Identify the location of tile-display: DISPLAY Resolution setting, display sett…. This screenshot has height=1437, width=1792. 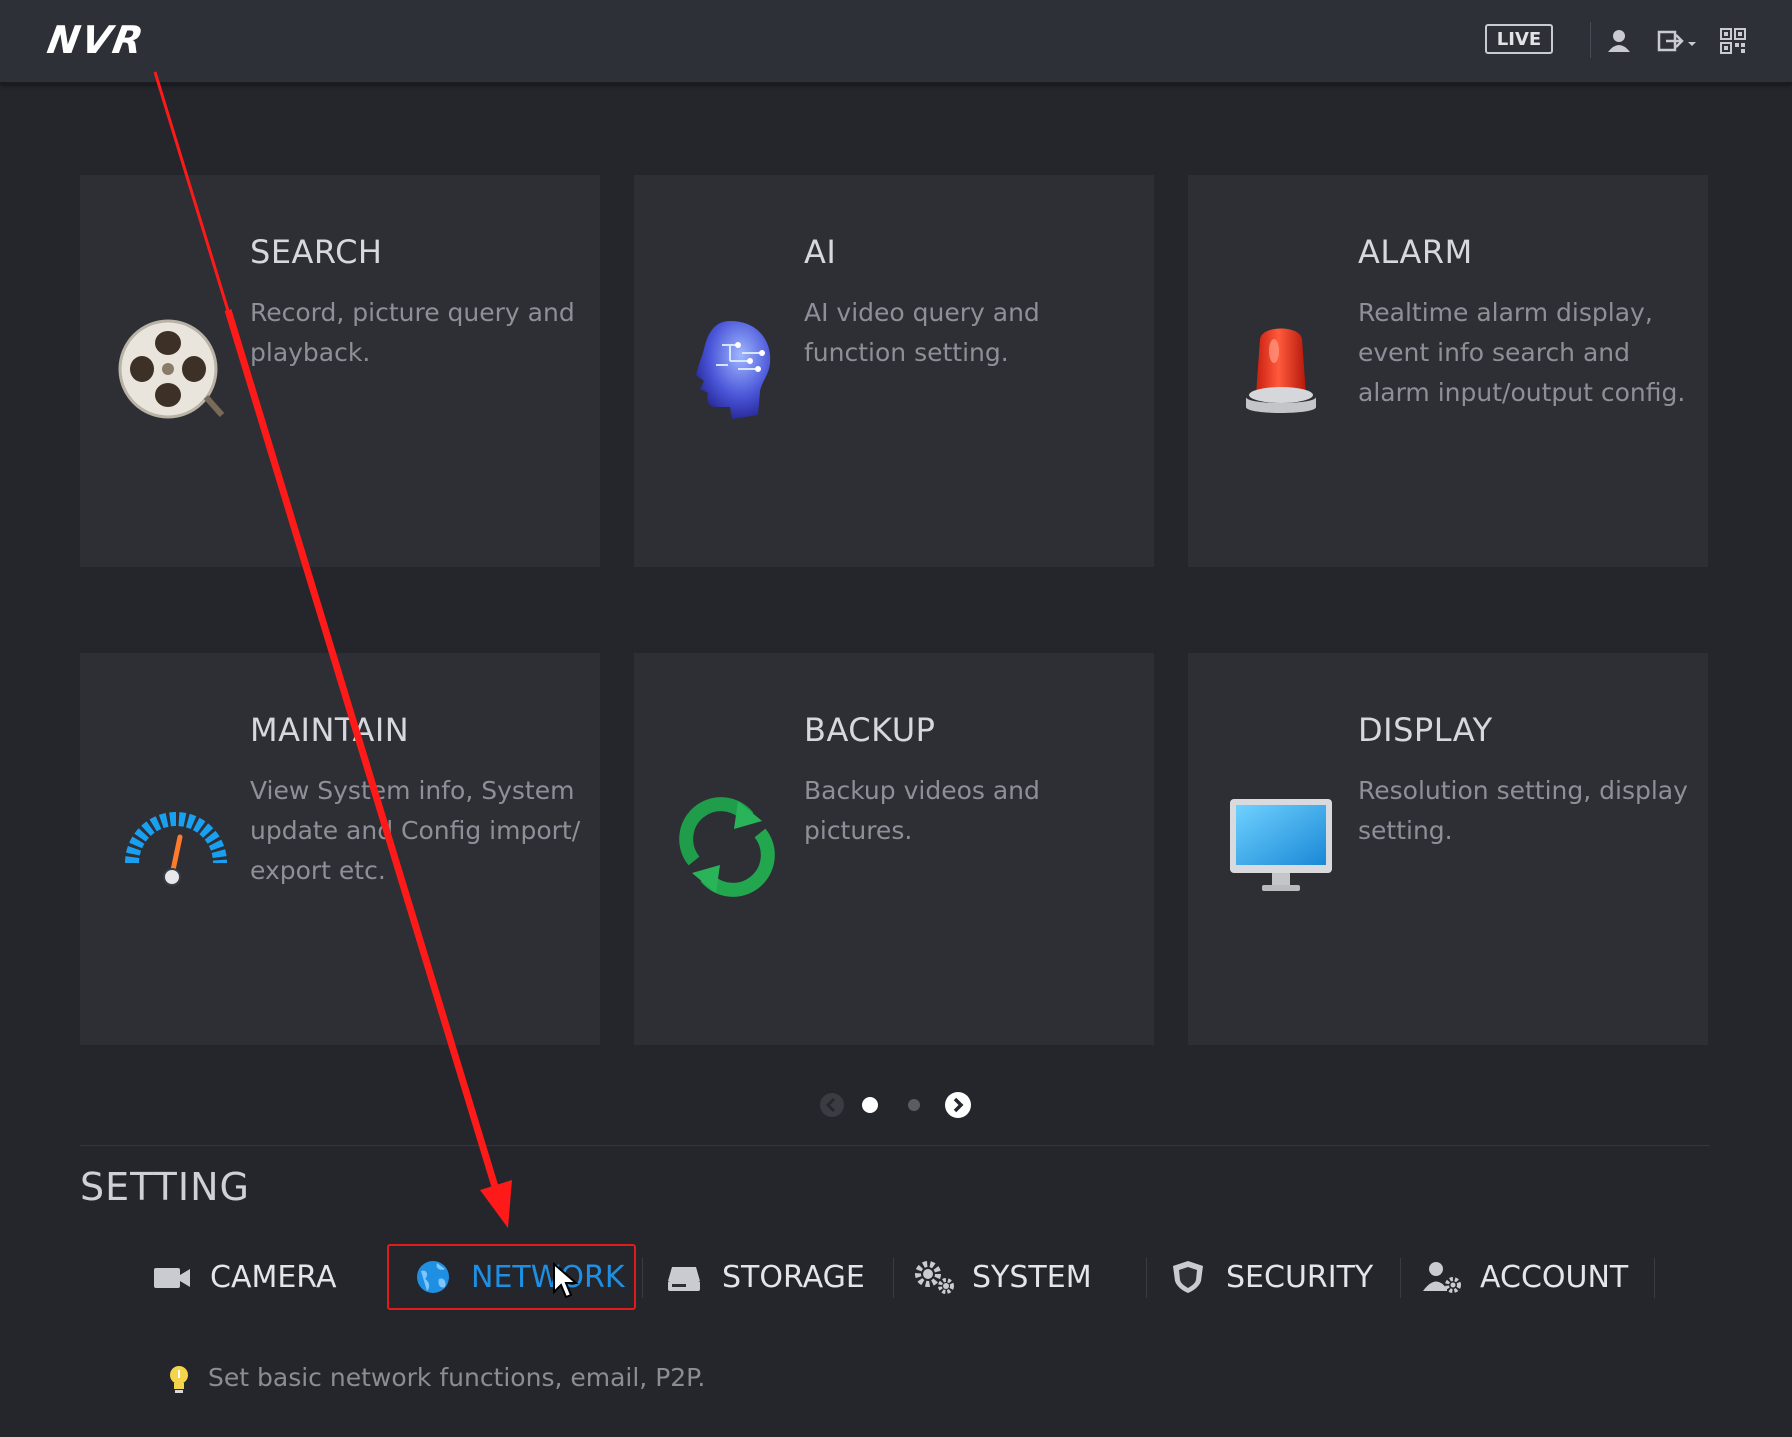
(1448, 849).